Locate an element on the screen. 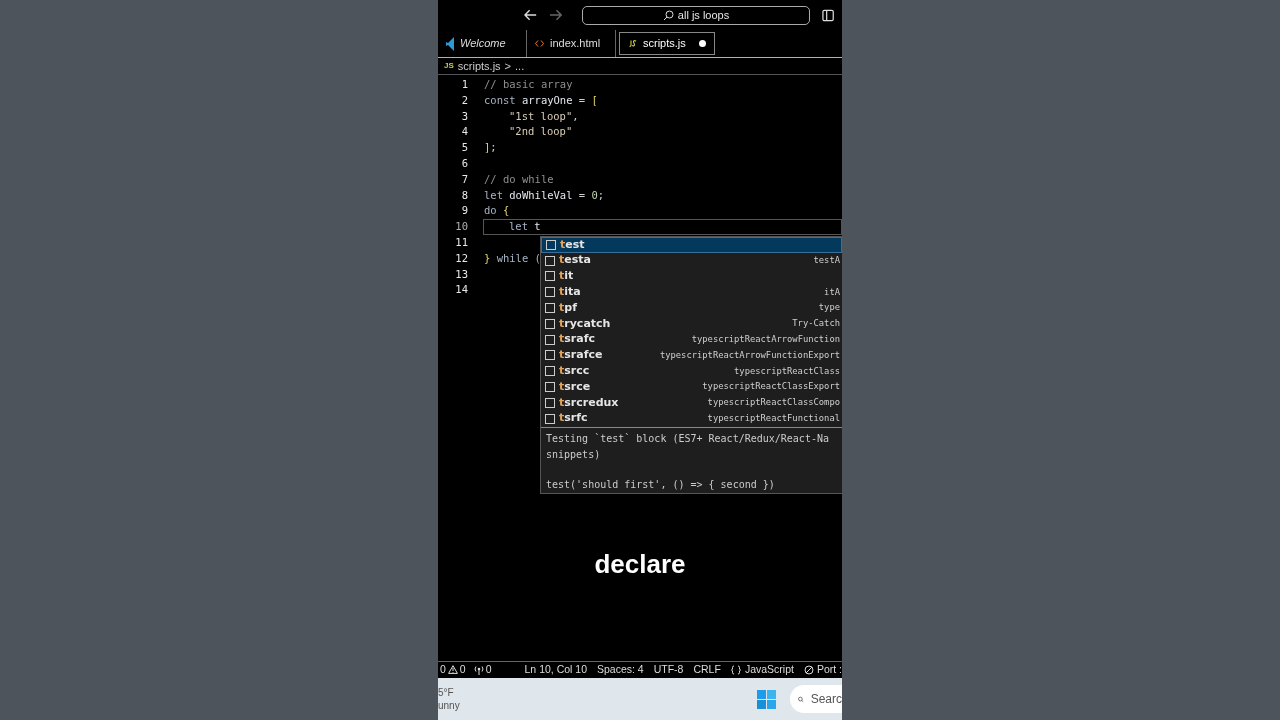  editor-tab: index.html is located at coordinates (571, 43).